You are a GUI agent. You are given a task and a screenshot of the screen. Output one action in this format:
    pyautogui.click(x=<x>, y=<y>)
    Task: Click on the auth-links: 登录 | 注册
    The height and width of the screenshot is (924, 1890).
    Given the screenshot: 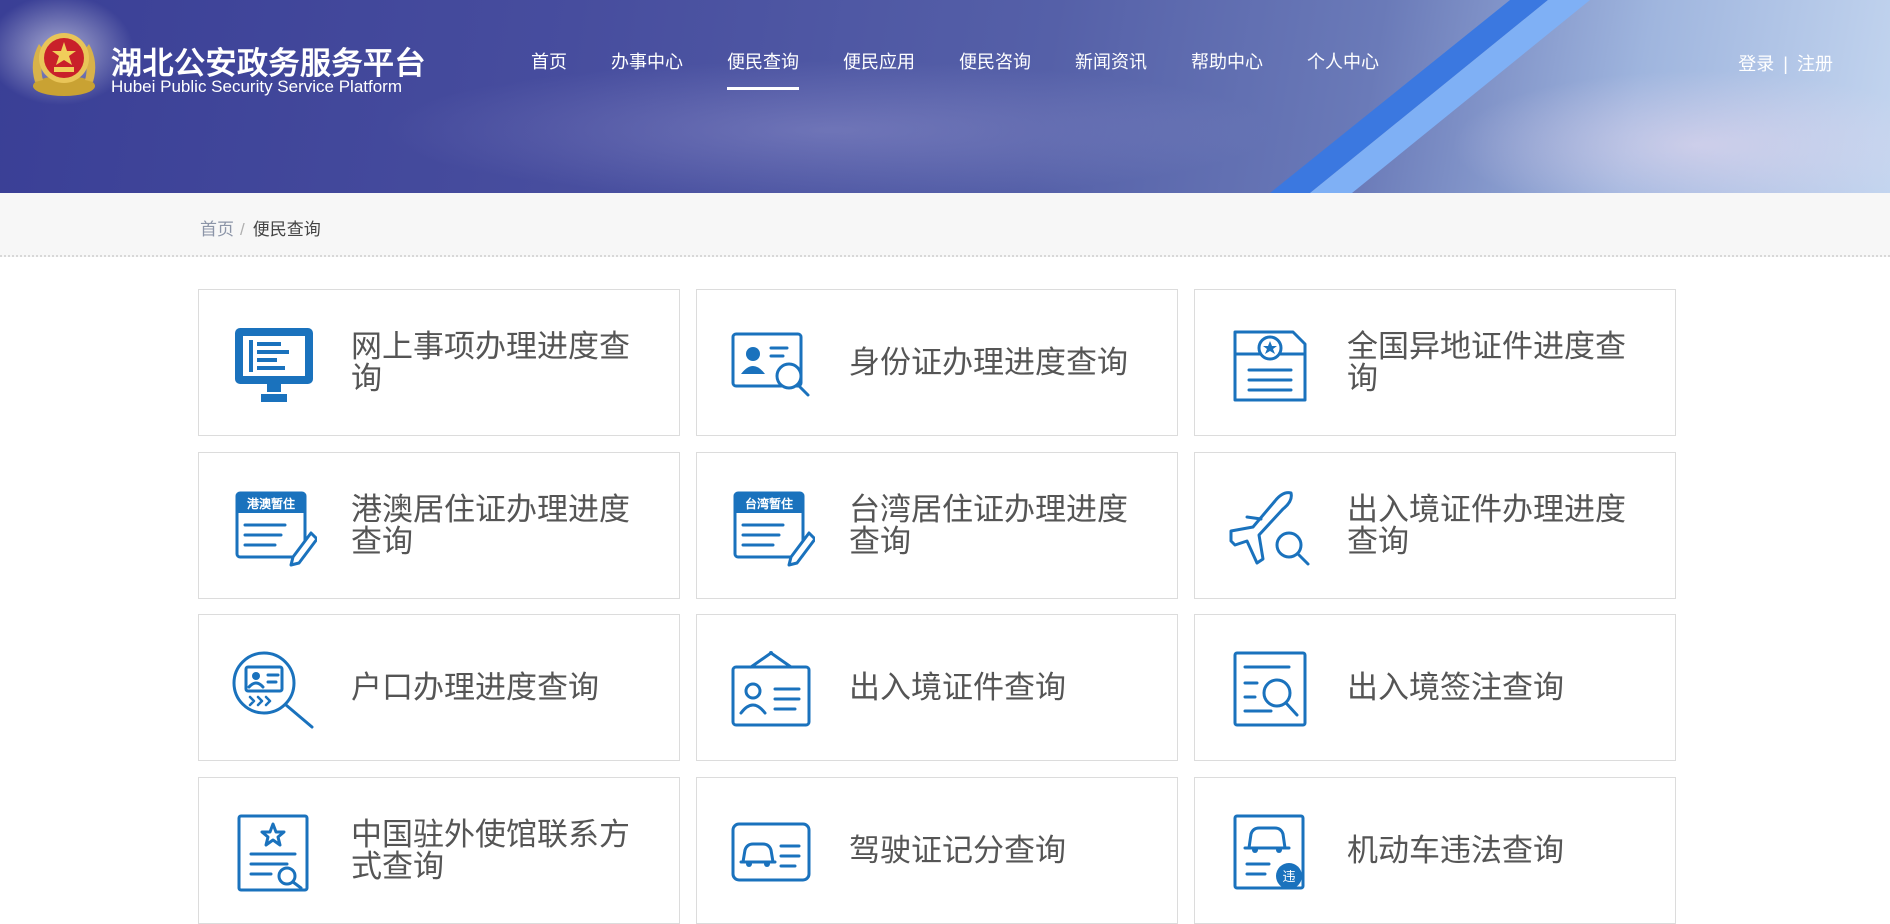 What is the action you would take?
    pyautogui.click(x=1785, y=63)
    